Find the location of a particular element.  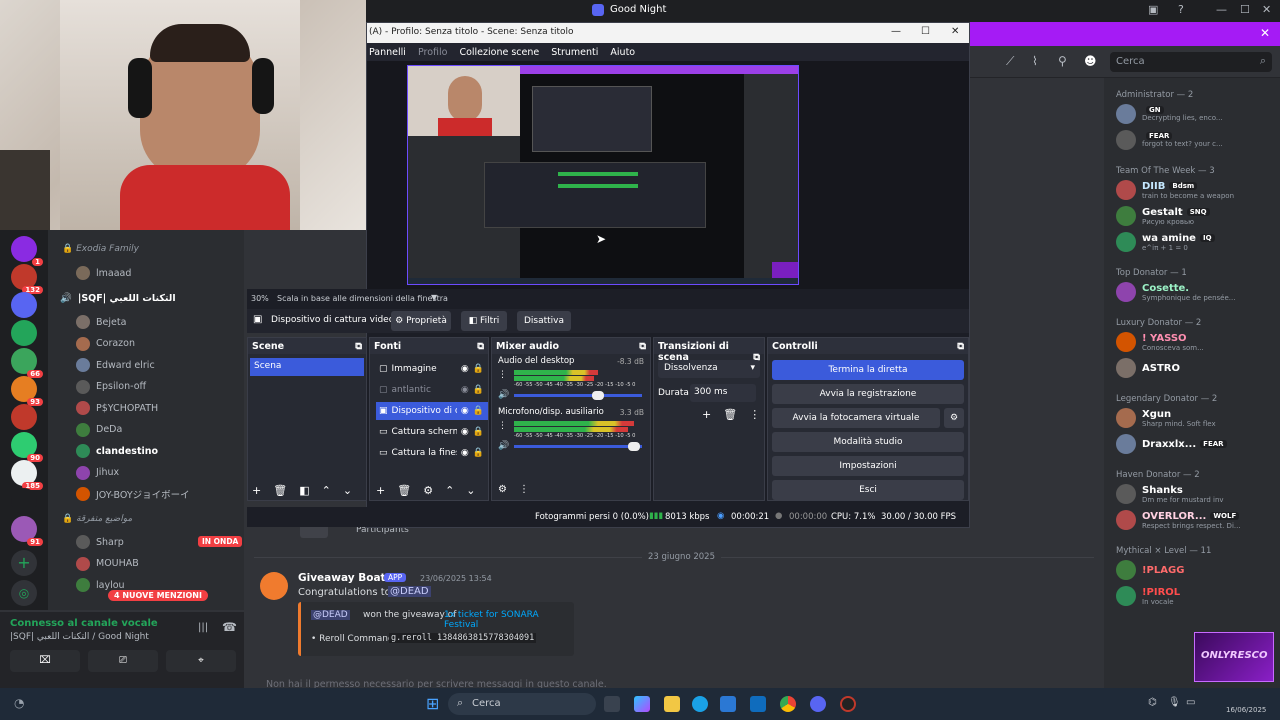

member-item: ASTRO is located at coordinates (1148, 368).